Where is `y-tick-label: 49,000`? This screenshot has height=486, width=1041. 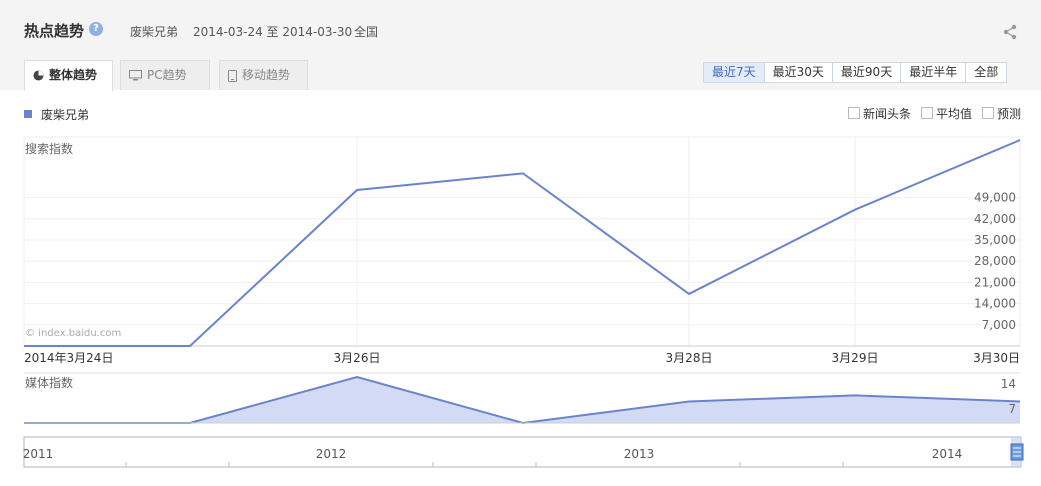 y-tick-label: 49,000 is located at coordinates (995, 198).